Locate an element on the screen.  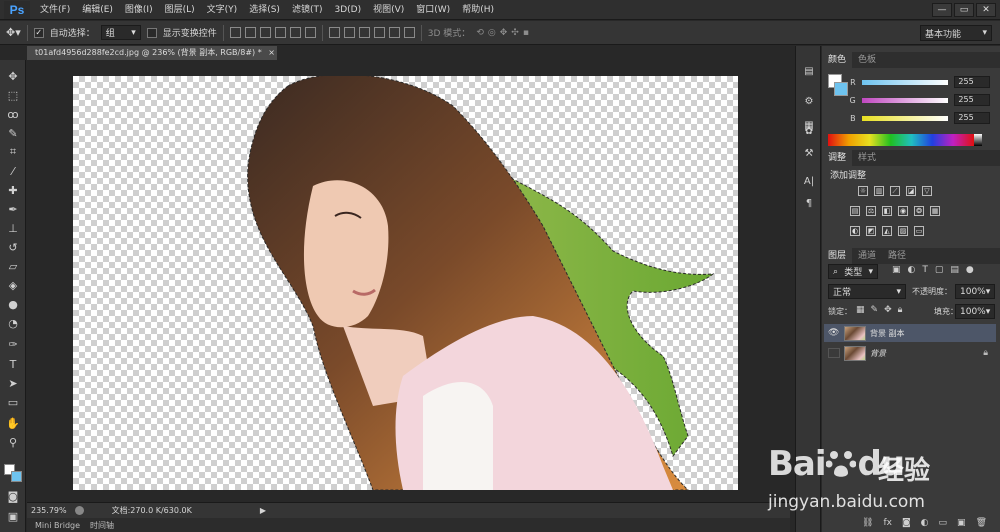
history-icon: ▤ is located at coordinates (809, 71).